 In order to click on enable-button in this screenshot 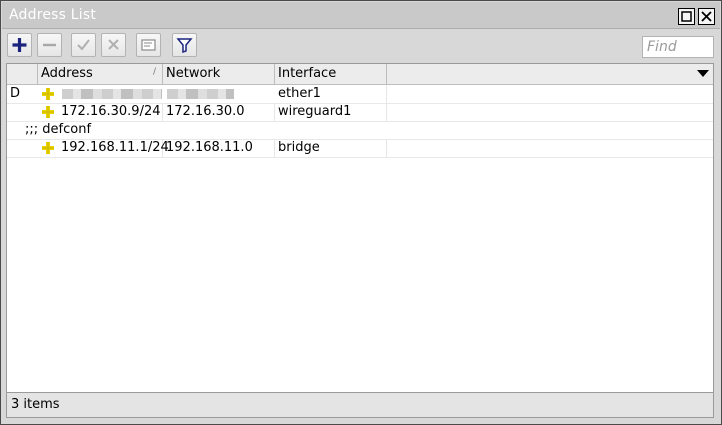, I will do `click(83, 45)`.